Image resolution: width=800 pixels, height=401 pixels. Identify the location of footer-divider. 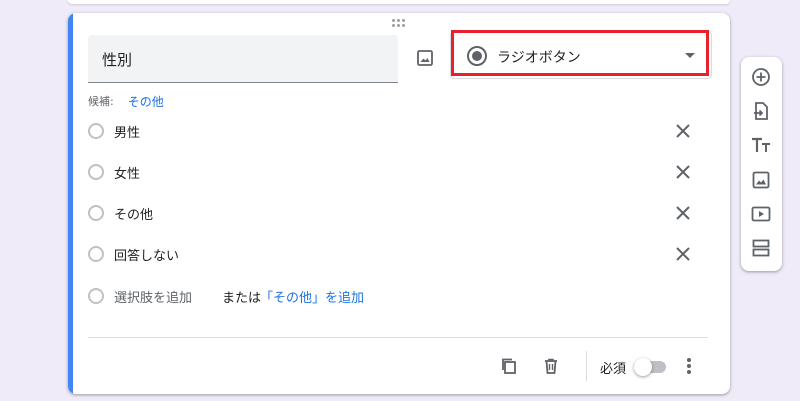
(398, 337).